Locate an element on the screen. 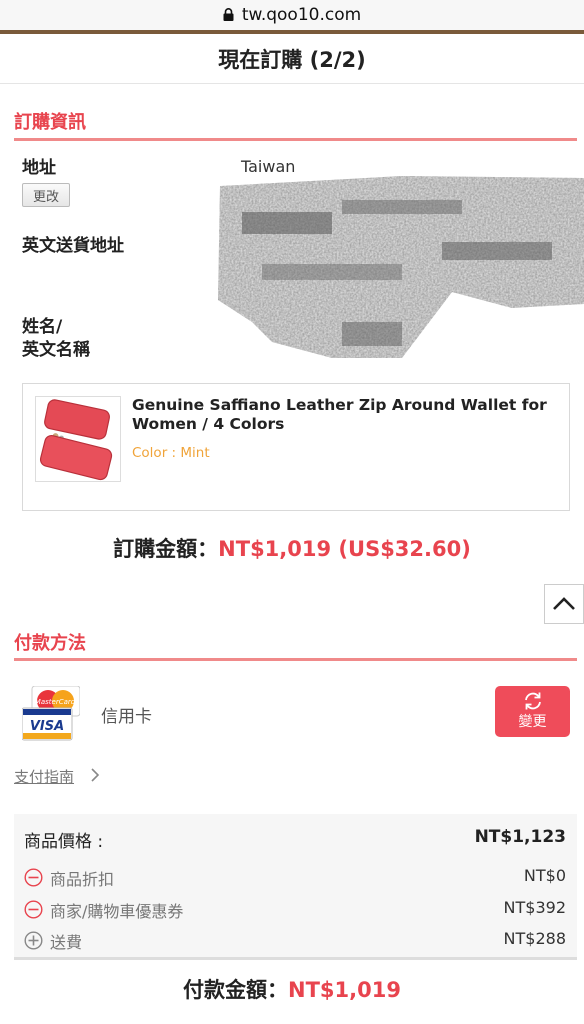 The height and width of the screenshot is (1024, 584). address-label: 地址 is located at coordinates (39, 168).